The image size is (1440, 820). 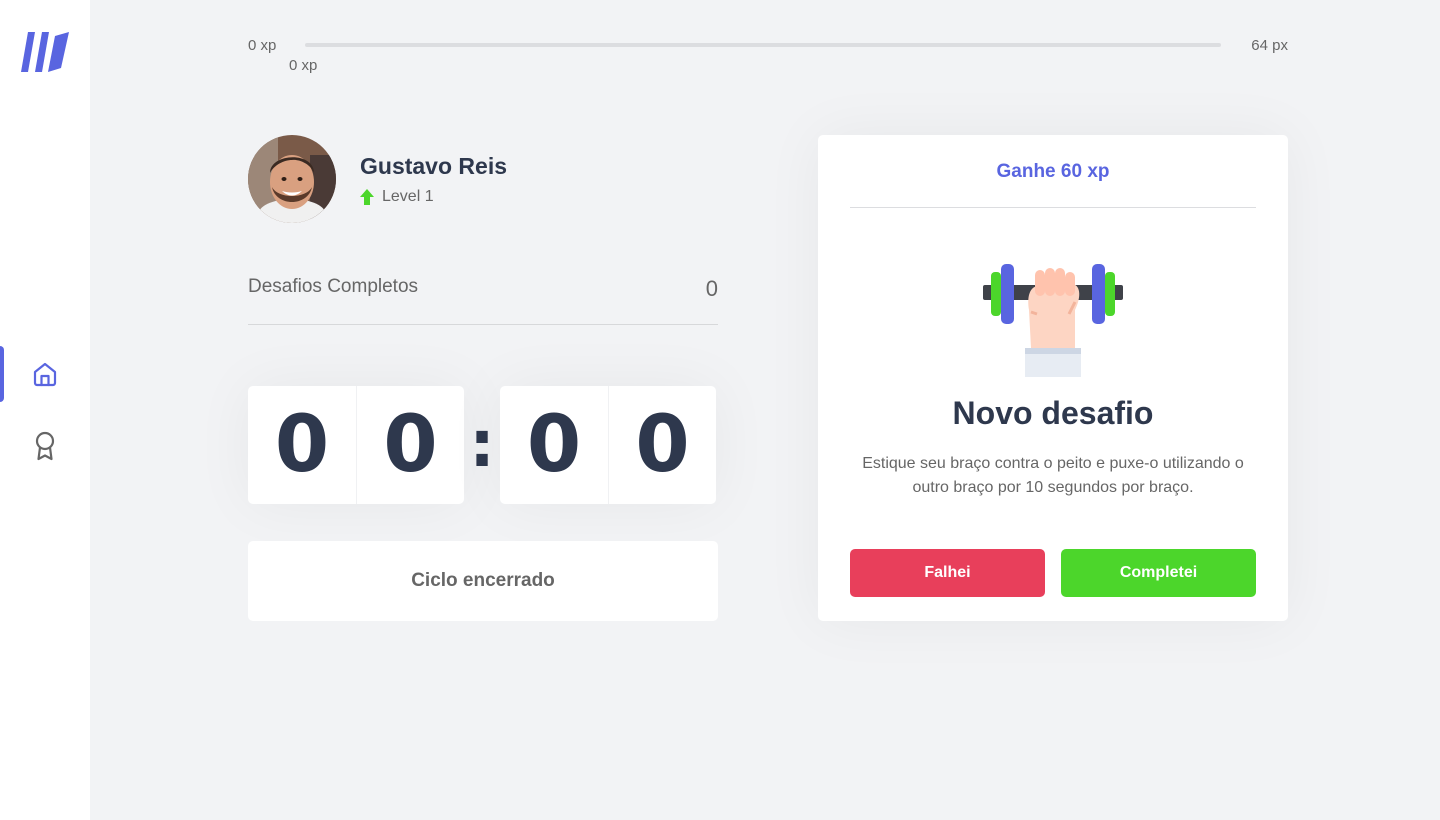 What do you see at coordinates (333, 286) in the screenshot?
I see `completed-challenges-label: Desafios Completos` at bounding box center [333, 286].